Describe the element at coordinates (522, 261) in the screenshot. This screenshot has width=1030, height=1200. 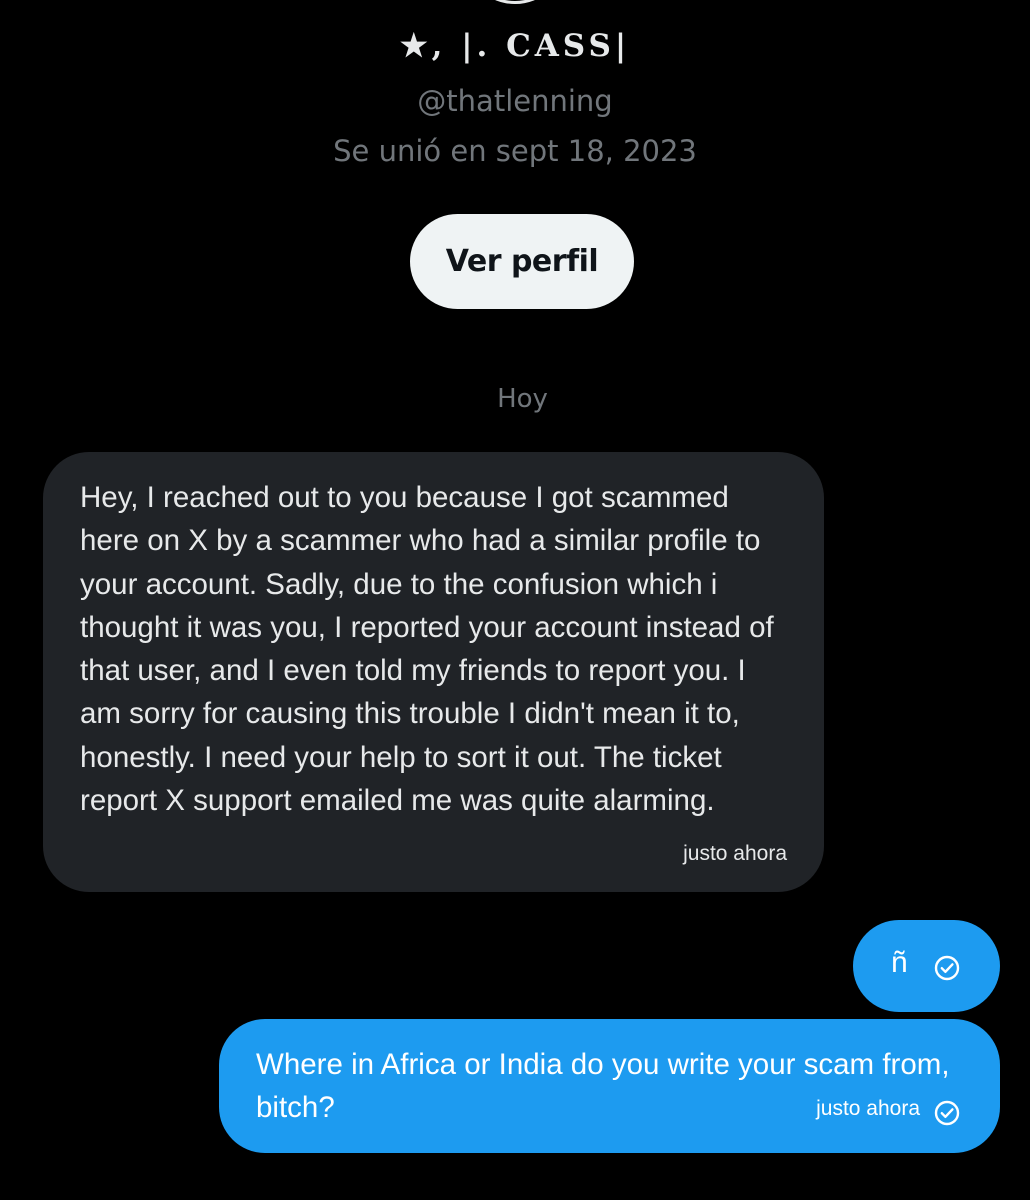
I see `view-profile-button: Ver perfil` at that location.